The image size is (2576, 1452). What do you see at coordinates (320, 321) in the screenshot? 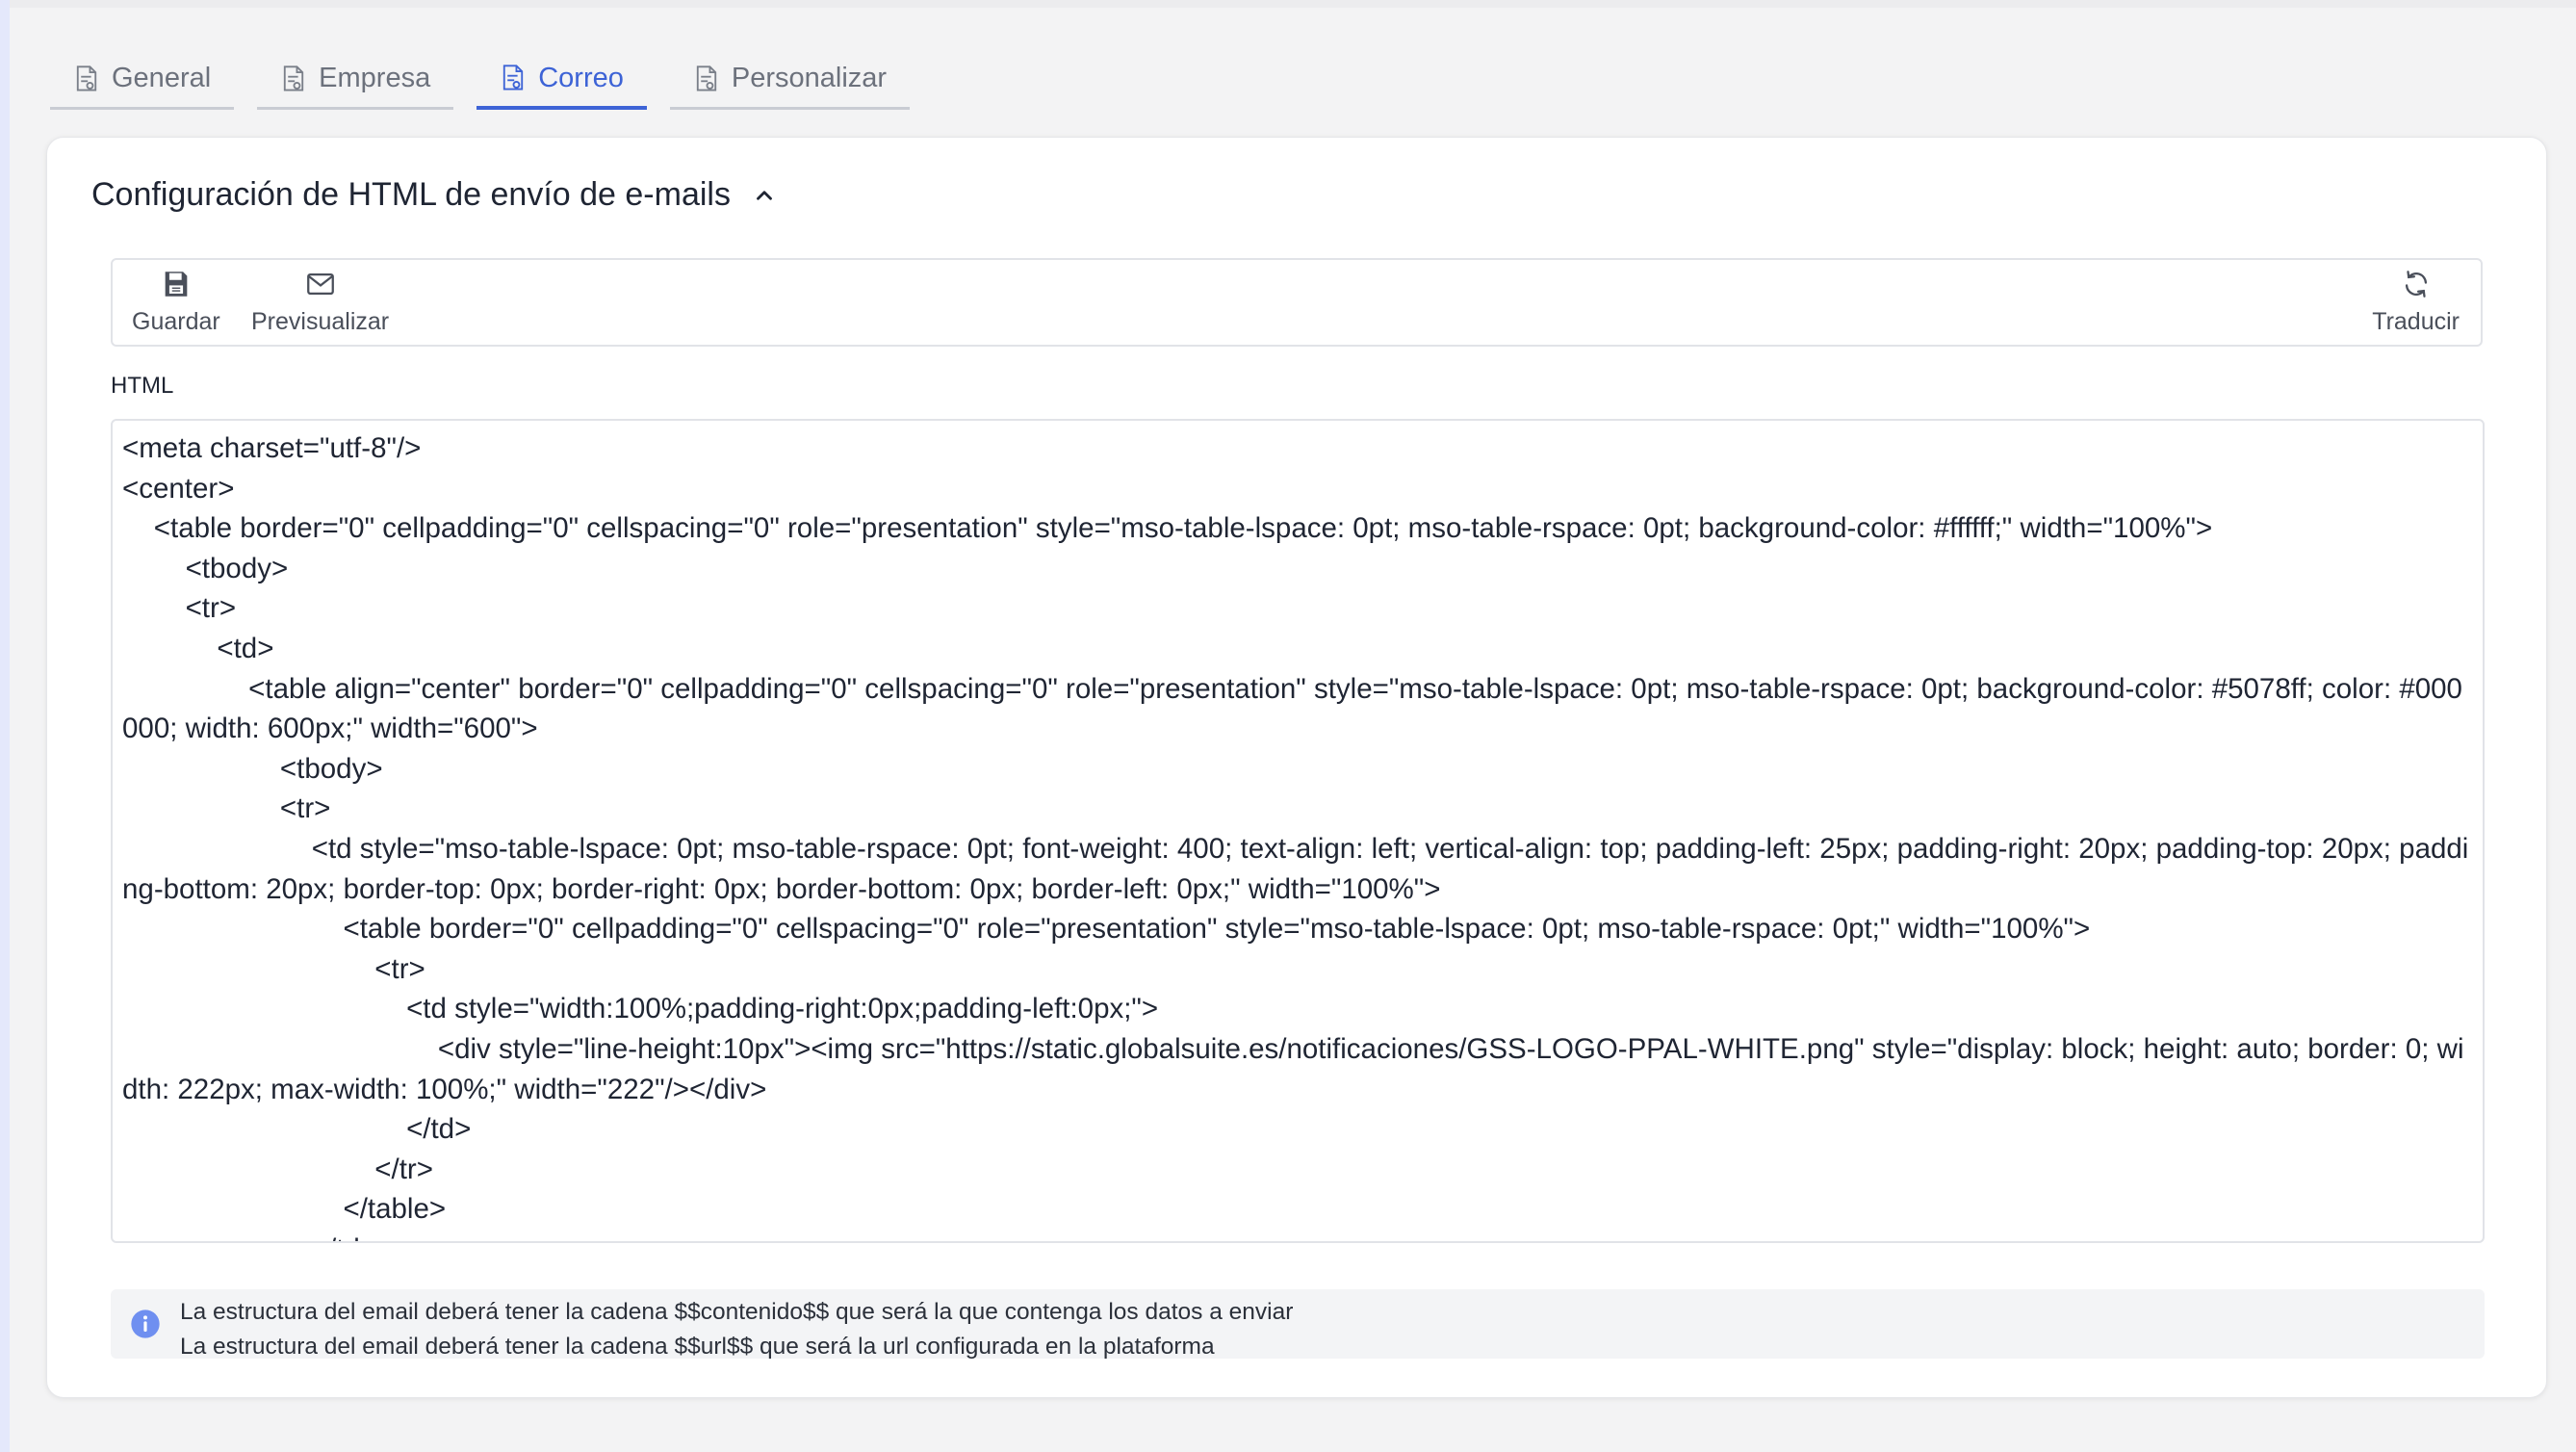
I see `preview-label: Previsualizar` at bounding box center [320, 321].